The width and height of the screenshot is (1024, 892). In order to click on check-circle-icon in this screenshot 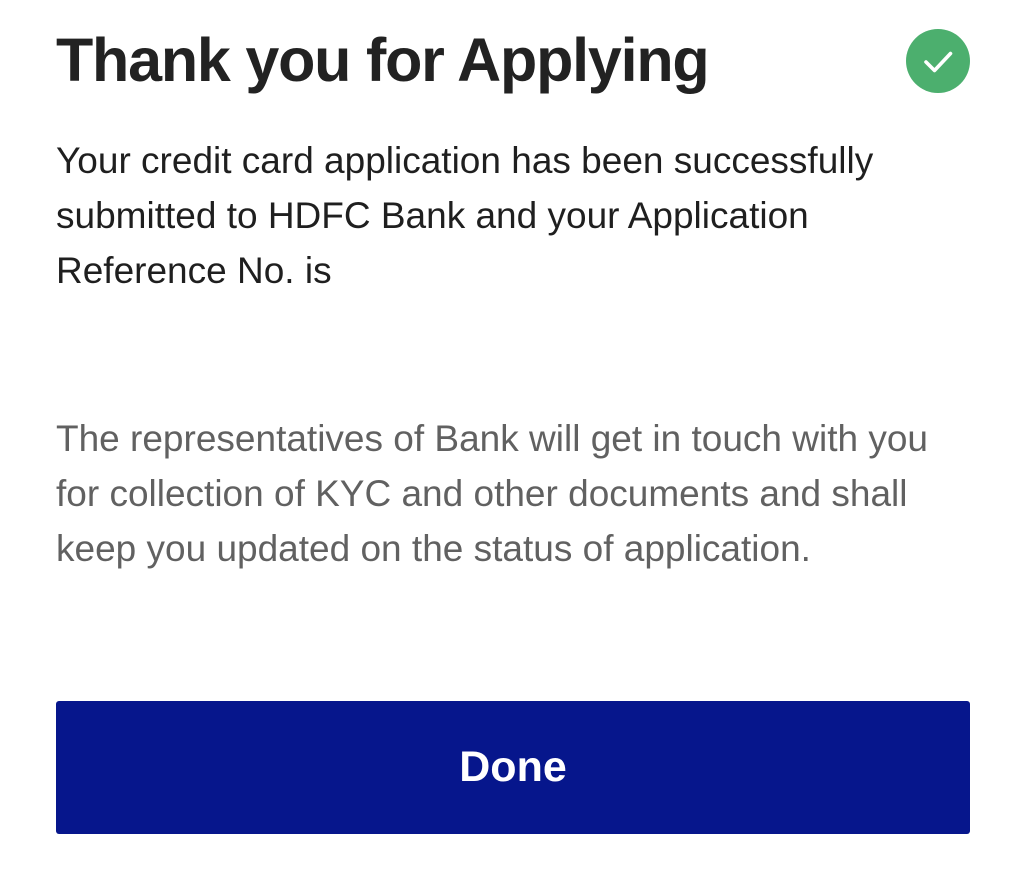, I will do `click(938, 61)`.